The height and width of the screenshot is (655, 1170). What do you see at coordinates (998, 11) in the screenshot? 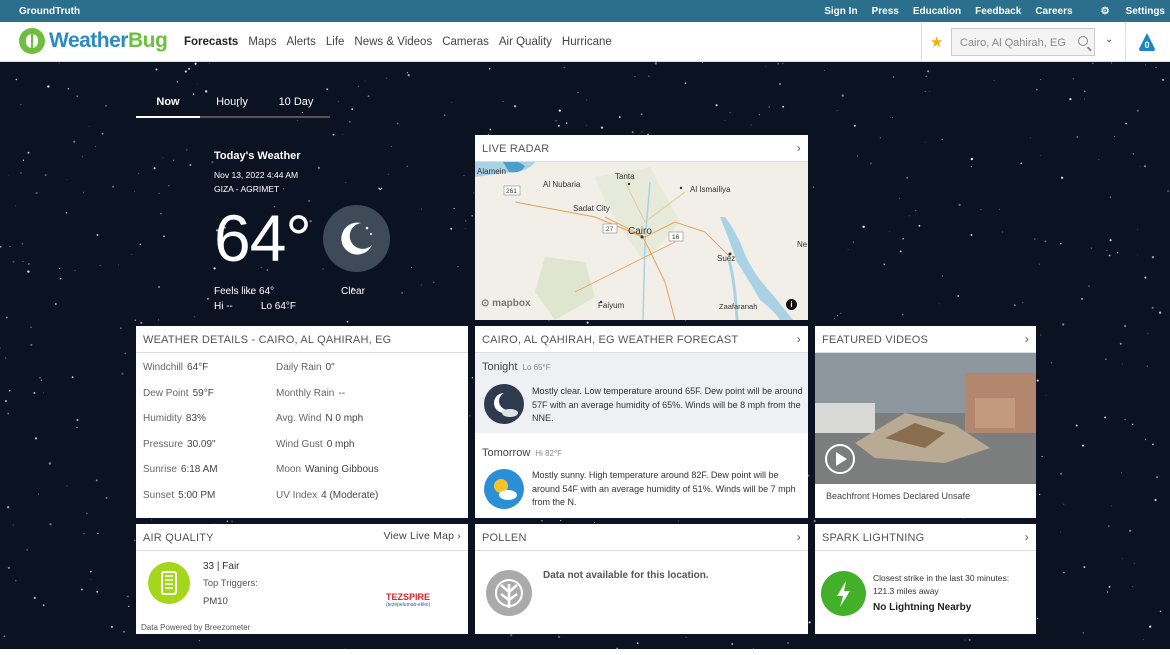
I see `feedback-link: Feedback` at bounding box center [998, 11].